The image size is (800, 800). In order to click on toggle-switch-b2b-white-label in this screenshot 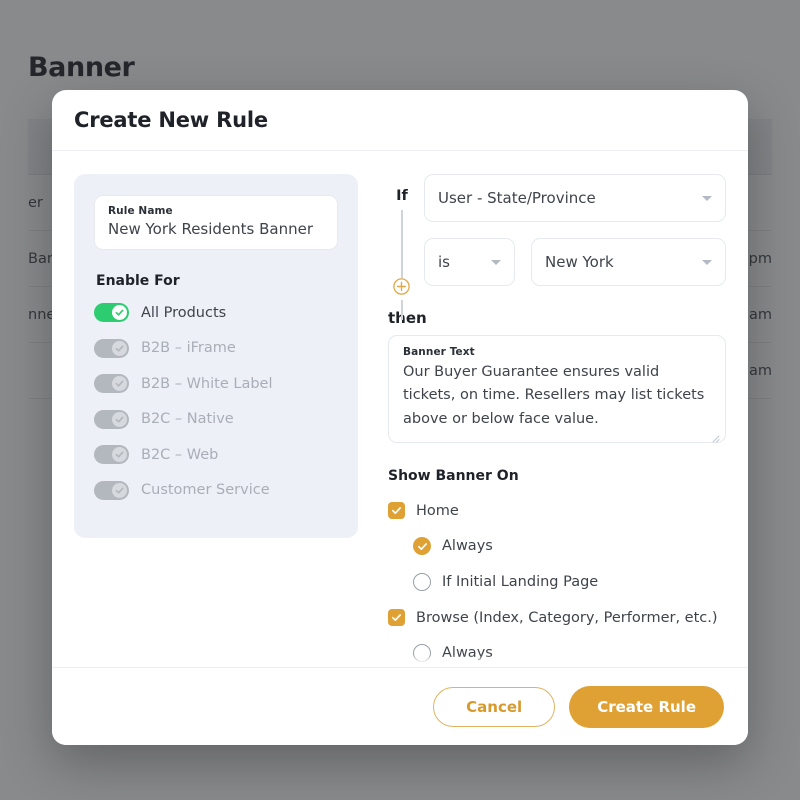, I will do `click(111, 384)`.